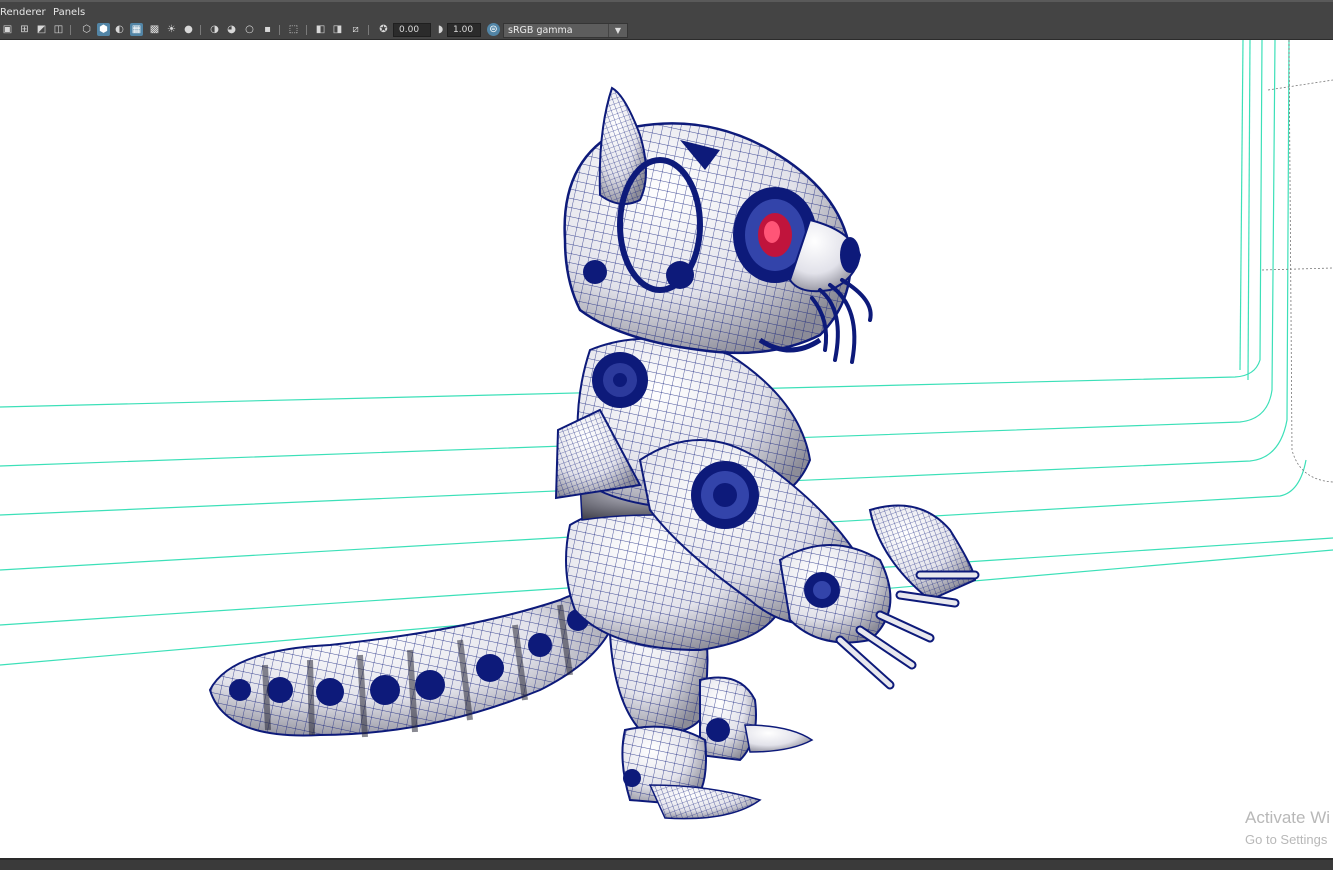 The width and height of the screenshot is (1333, 870). I want to click on activate-watermark-subtitle: Go to Settings, so click(1286, 839).